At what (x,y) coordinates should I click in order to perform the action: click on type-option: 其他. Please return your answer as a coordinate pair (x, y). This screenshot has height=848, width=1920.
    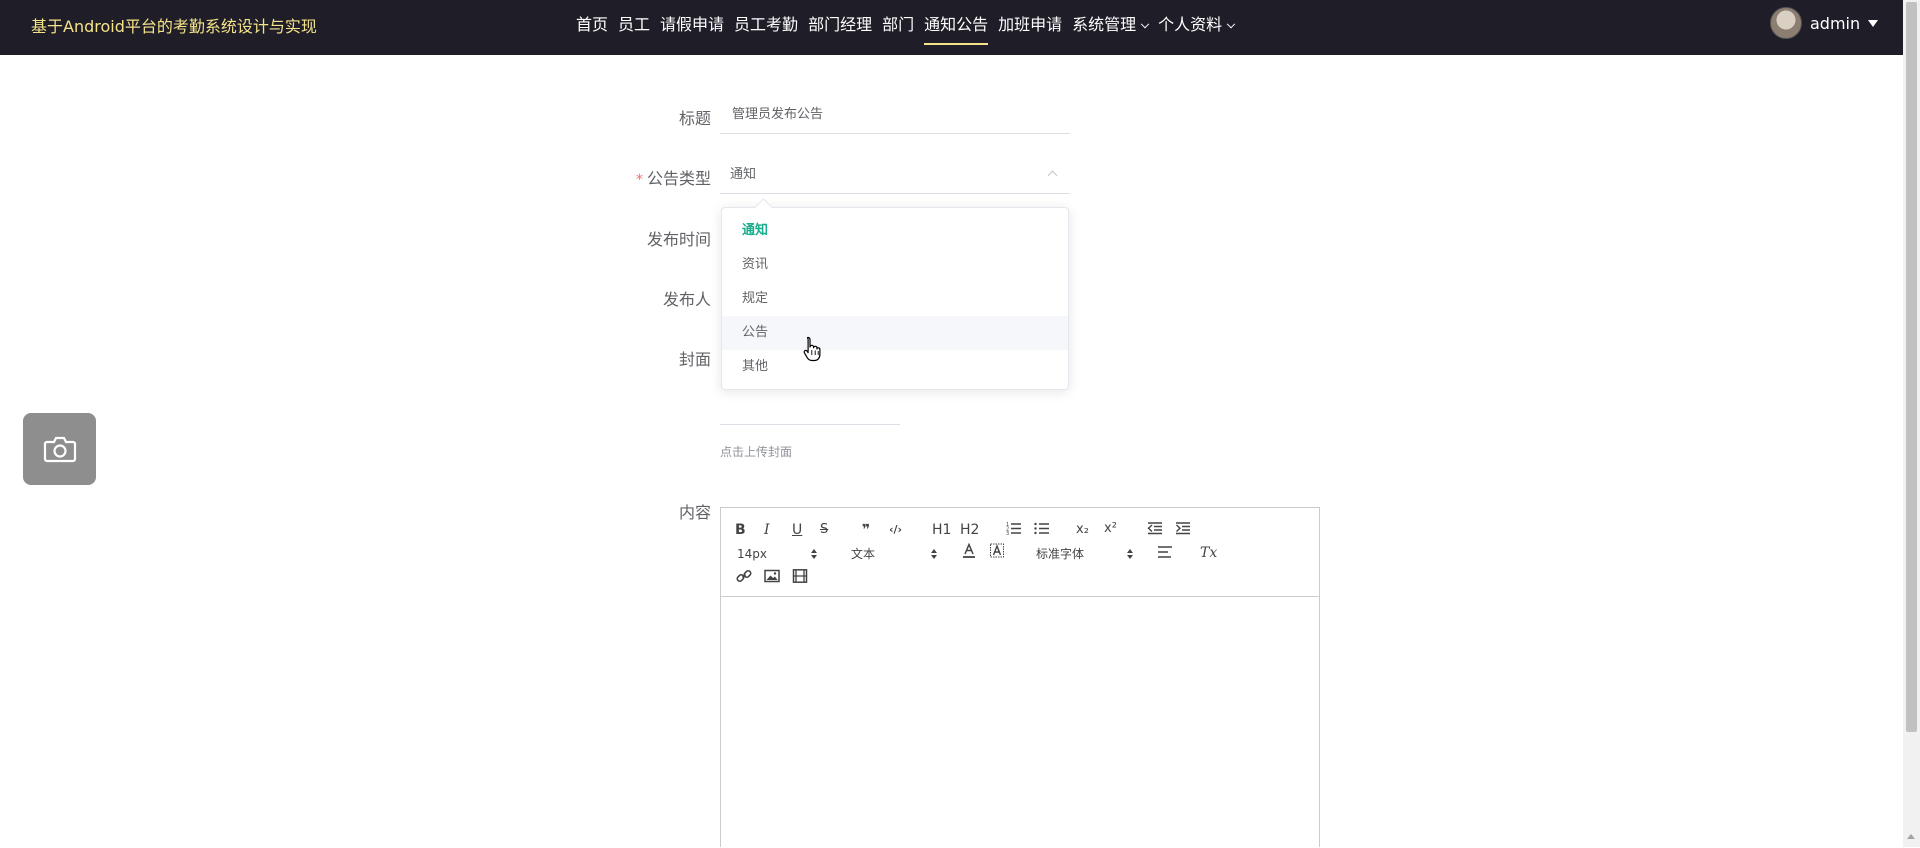
    Looking at the image, I should click on (895, 367).